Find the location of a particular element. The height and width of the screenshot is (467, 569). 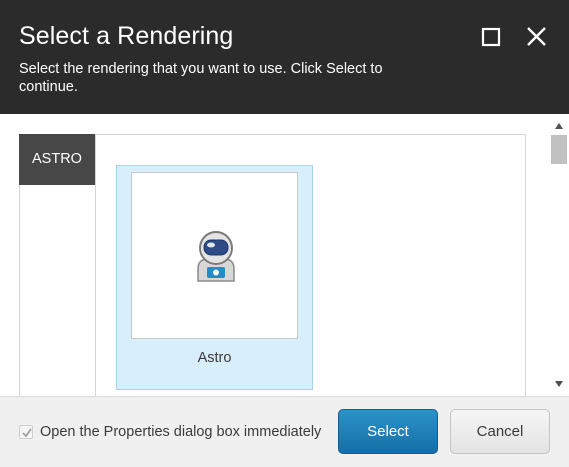

open-properties-checkbox is located at coordinates (26, 432).